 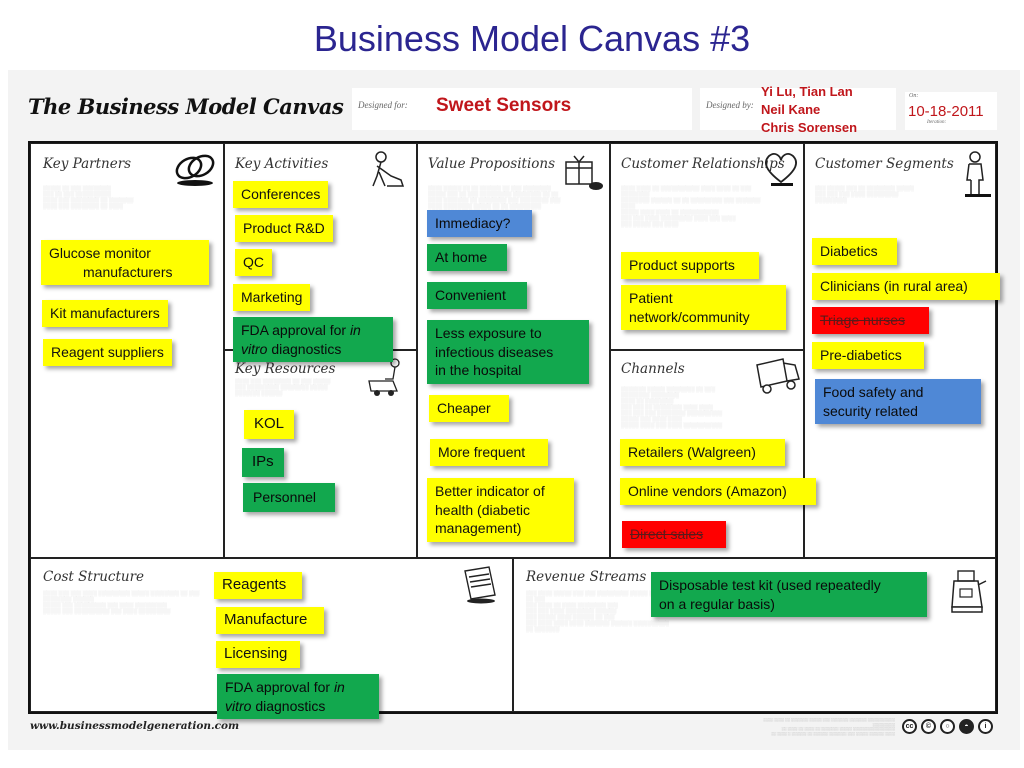 What do you see at coordinates (718, 491) in the screenshot?
I see `sticky-note: Online vendors (Amazon)` at bounding box center [718, 491].